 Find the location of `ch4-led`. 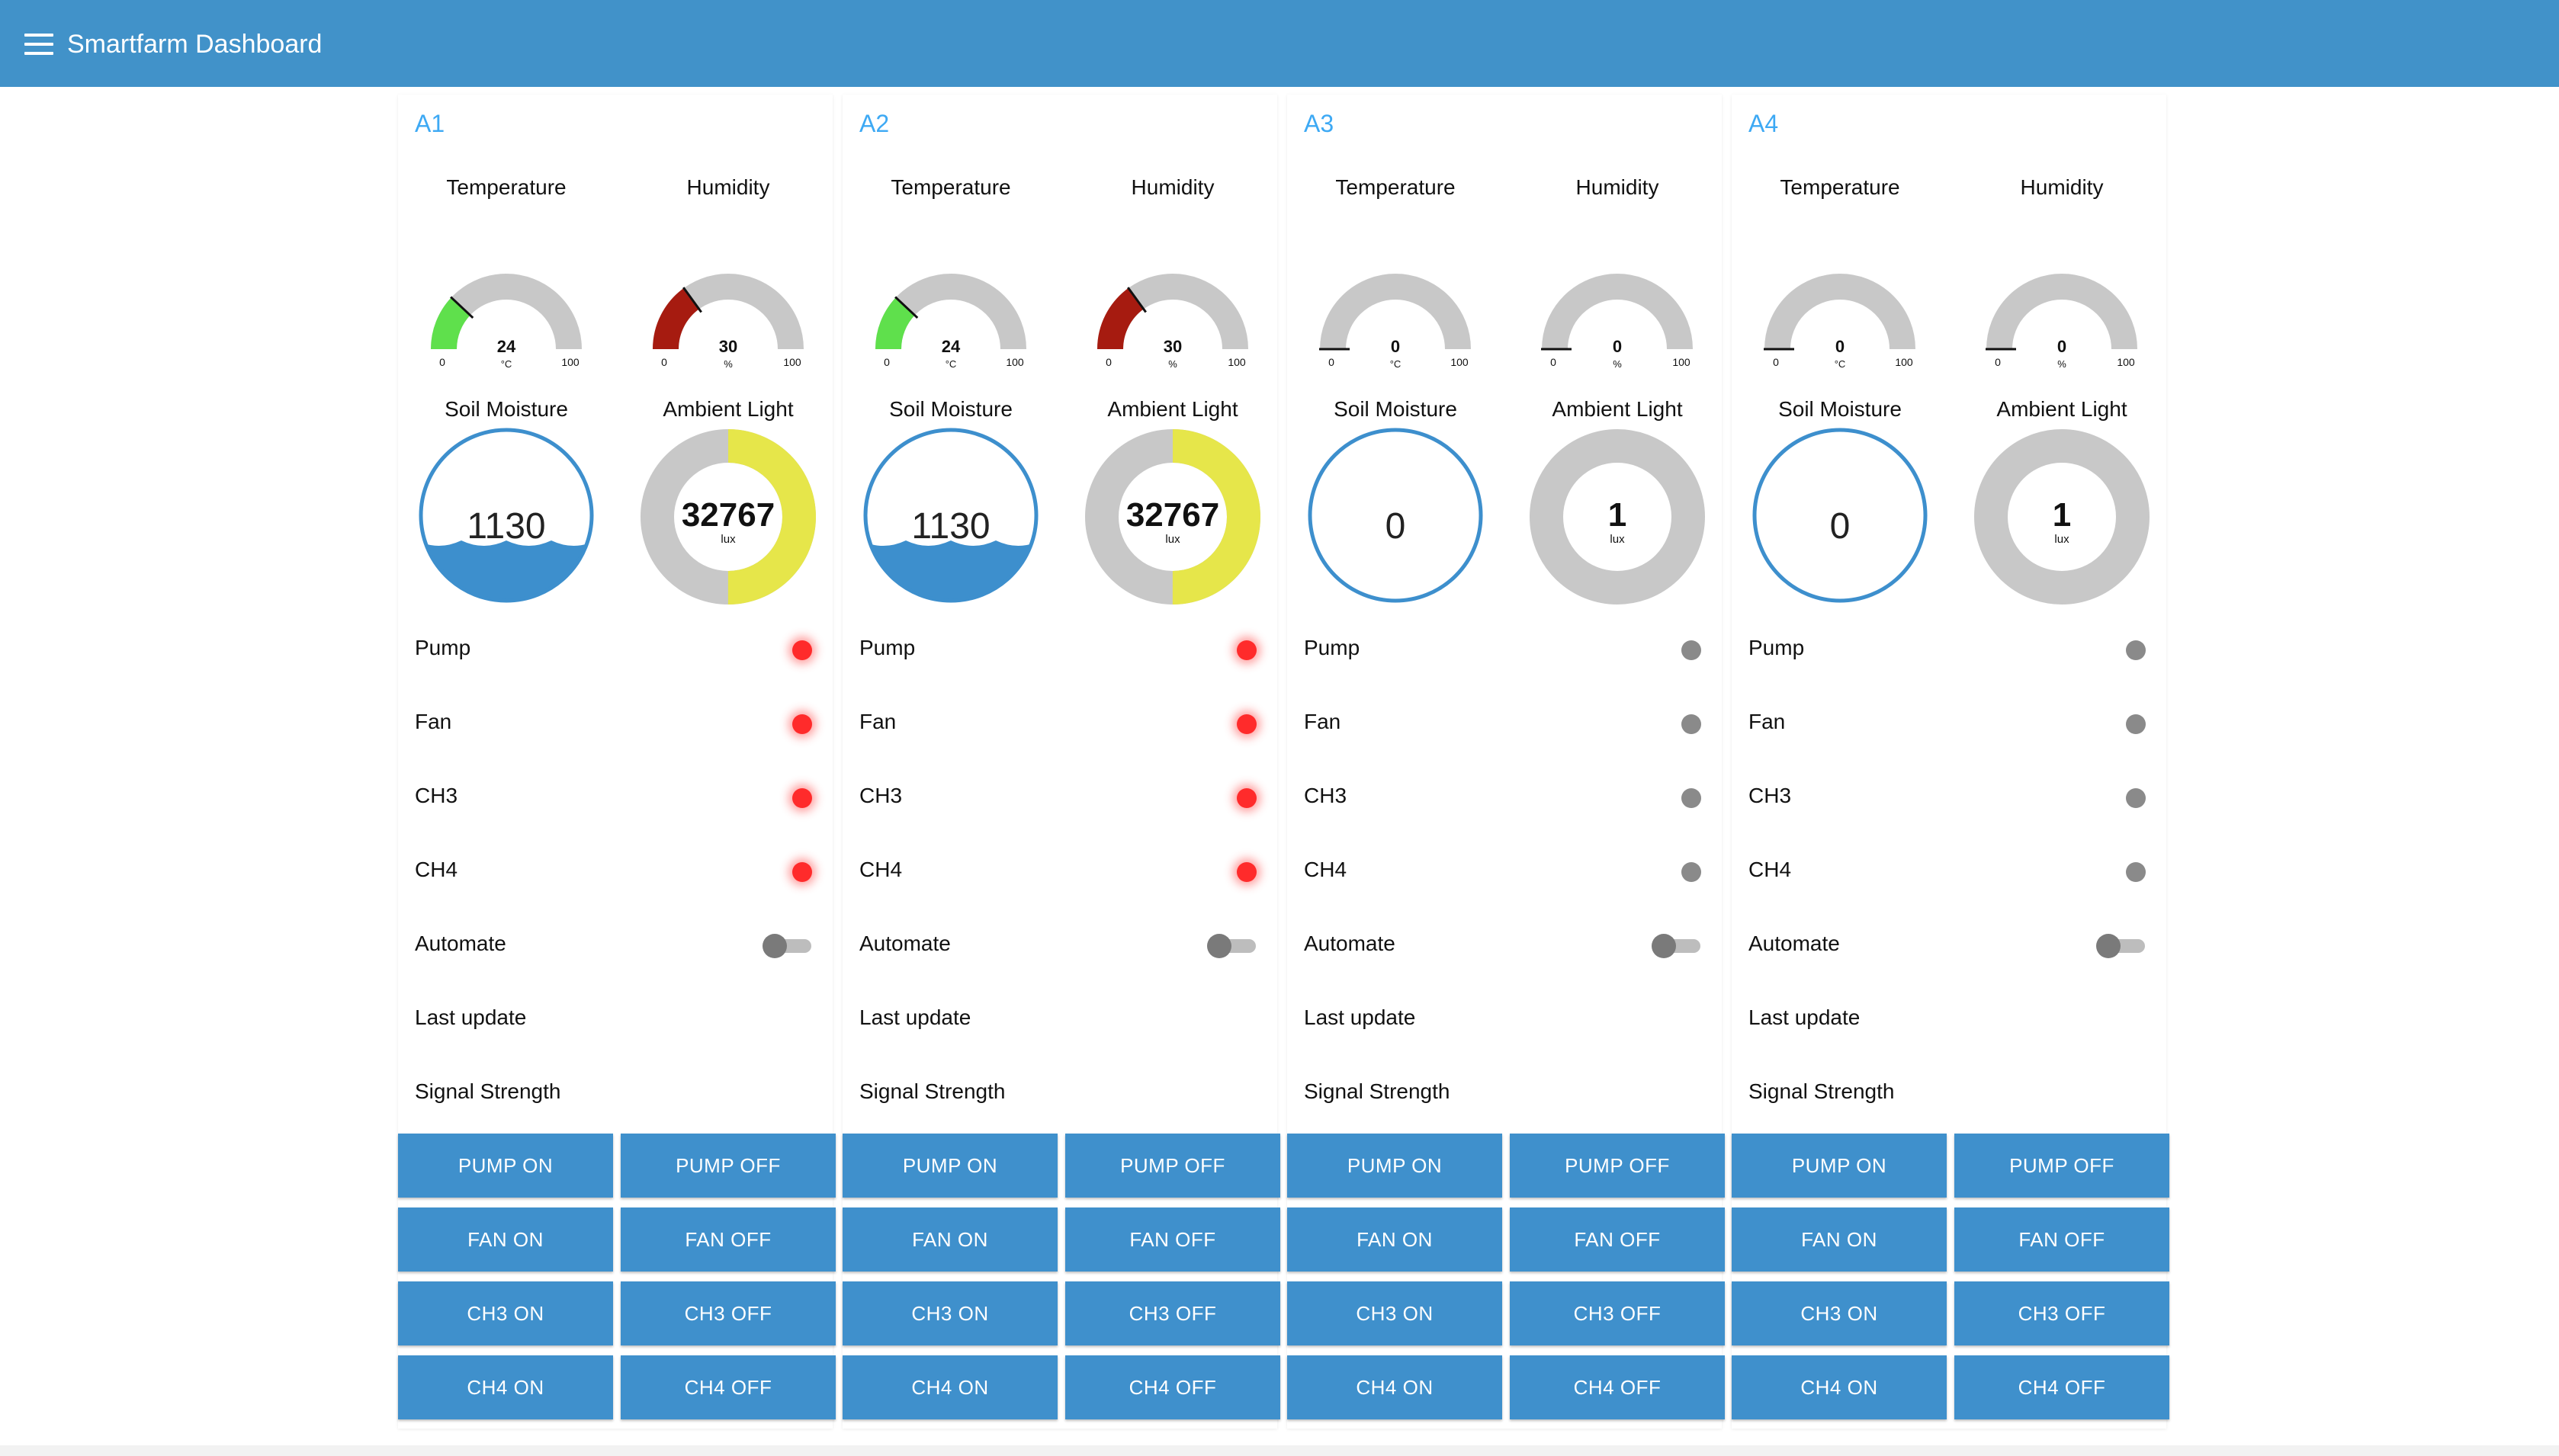

ch4-led is located at coordinates (1247, 872).